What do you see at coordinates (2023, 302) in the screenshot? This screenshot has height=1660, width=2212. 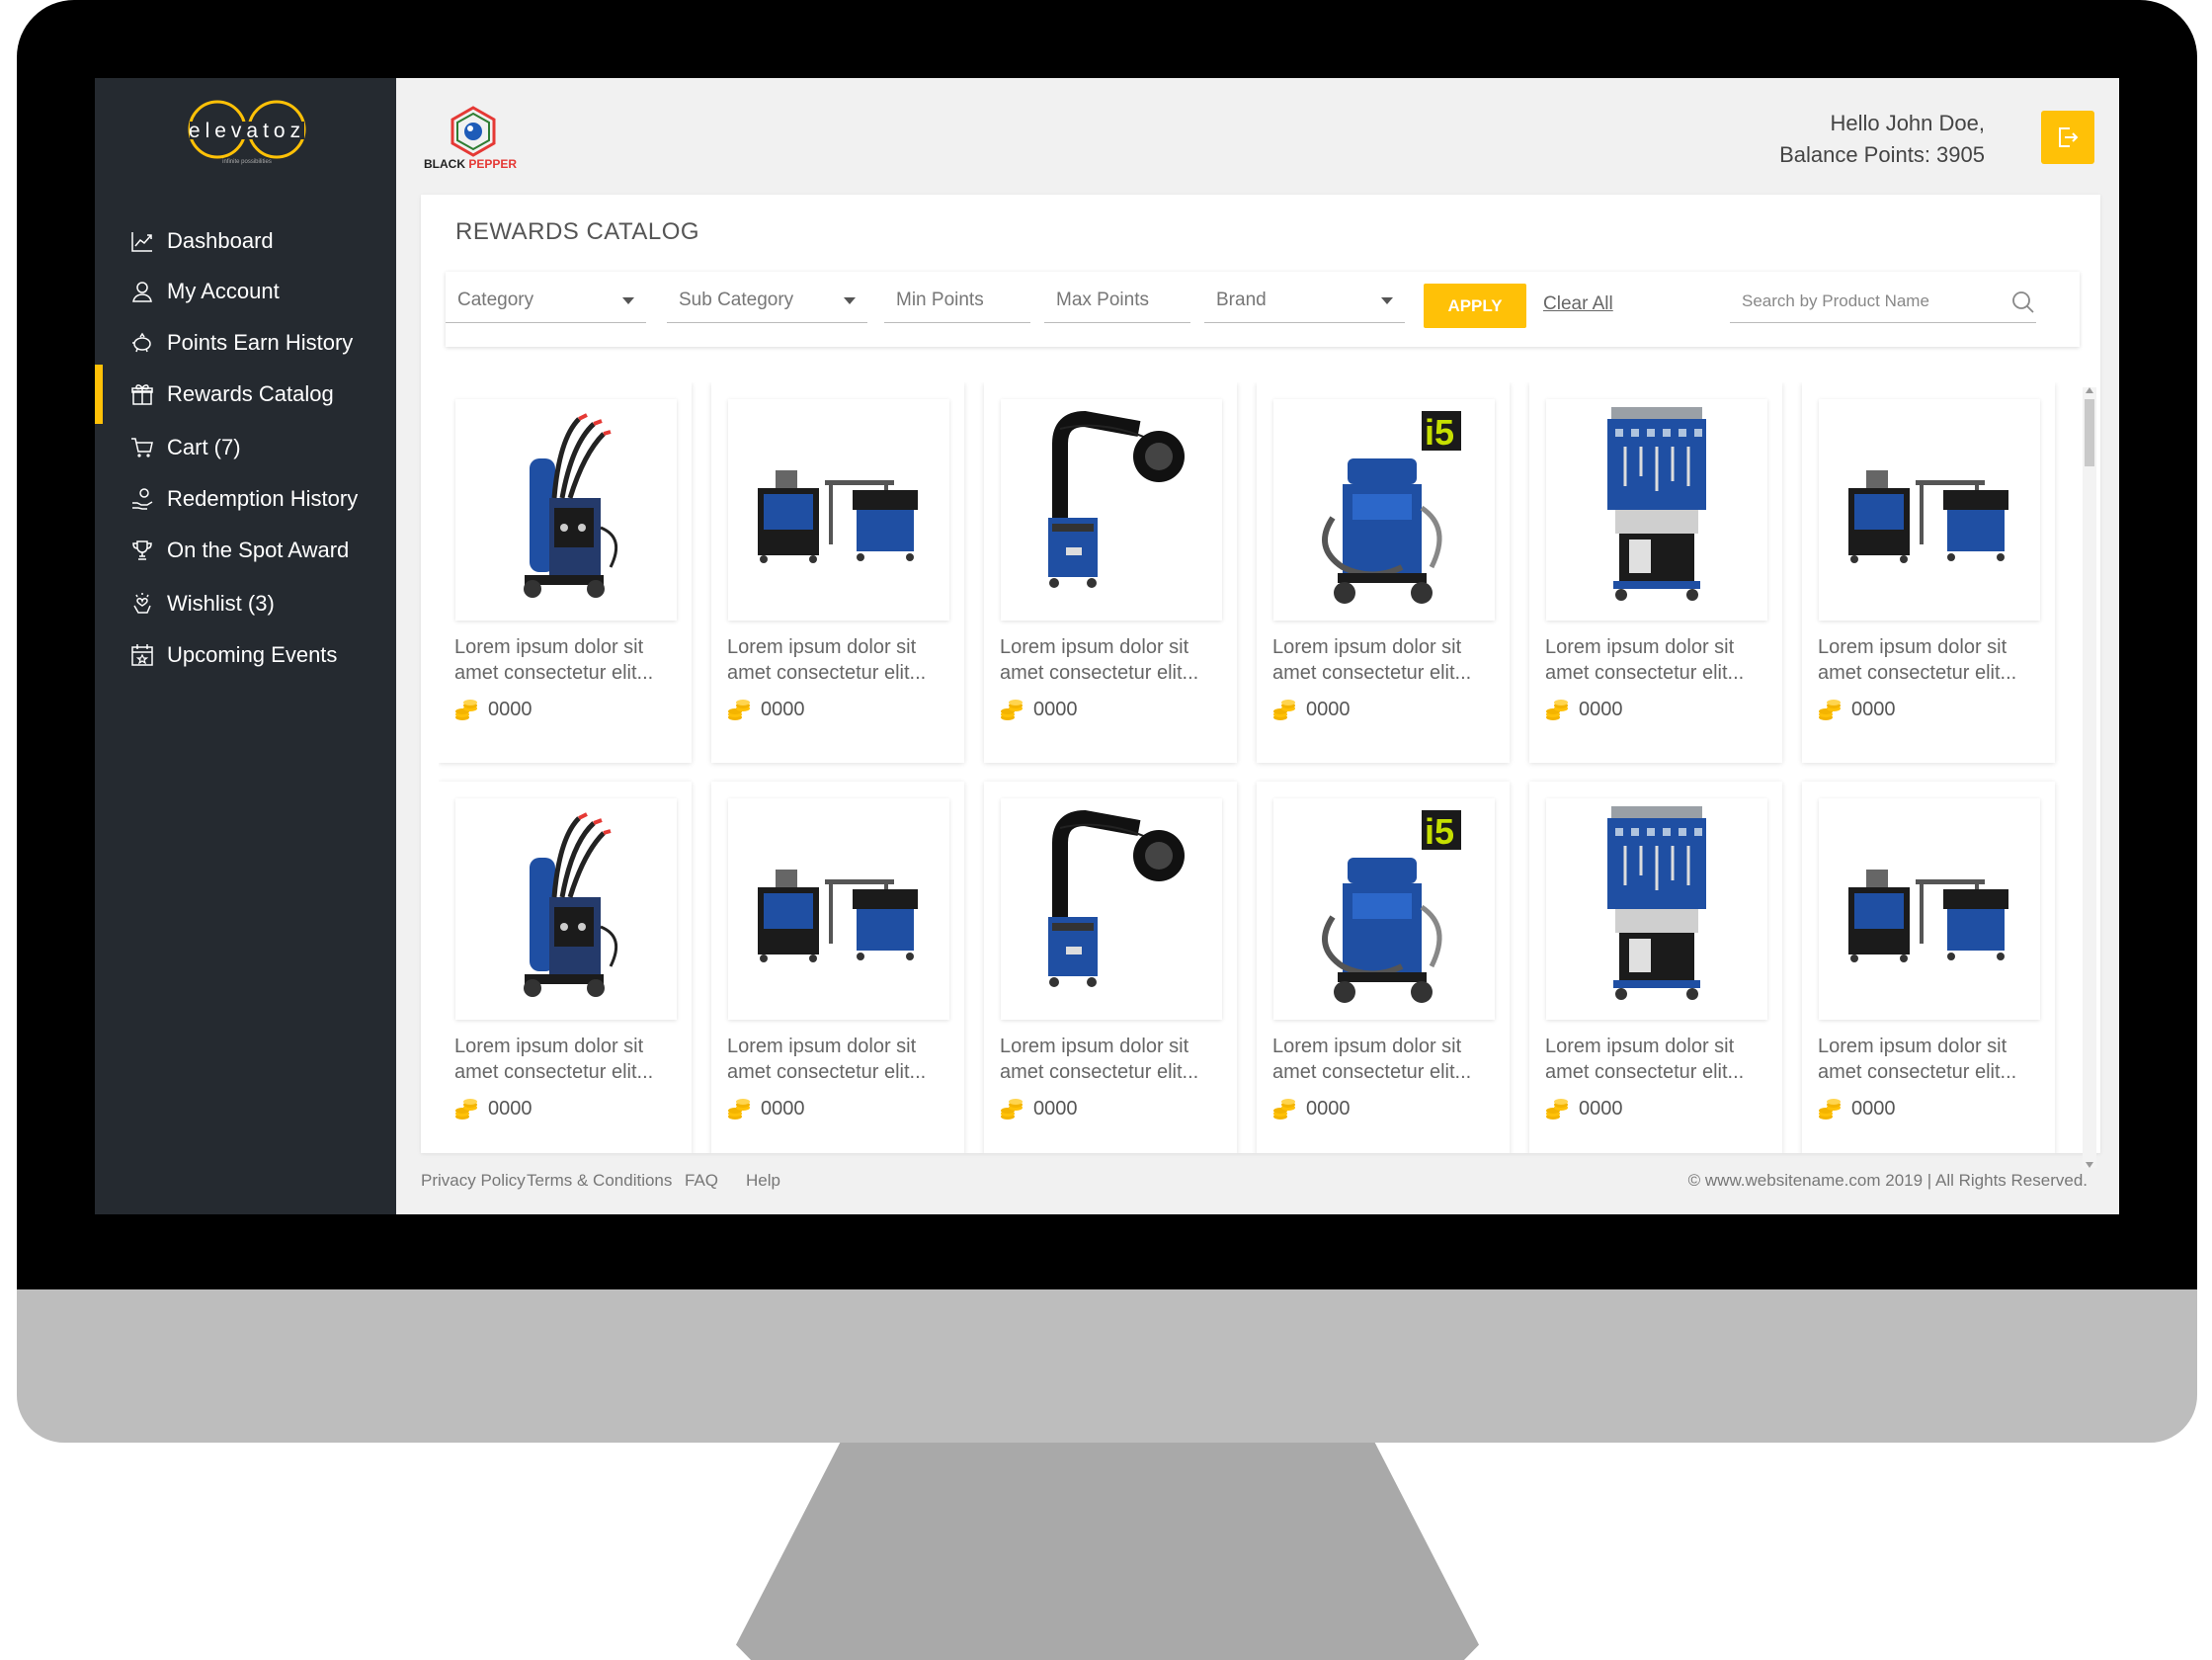 I see `search-icon` at bounding box center [2023, 302].